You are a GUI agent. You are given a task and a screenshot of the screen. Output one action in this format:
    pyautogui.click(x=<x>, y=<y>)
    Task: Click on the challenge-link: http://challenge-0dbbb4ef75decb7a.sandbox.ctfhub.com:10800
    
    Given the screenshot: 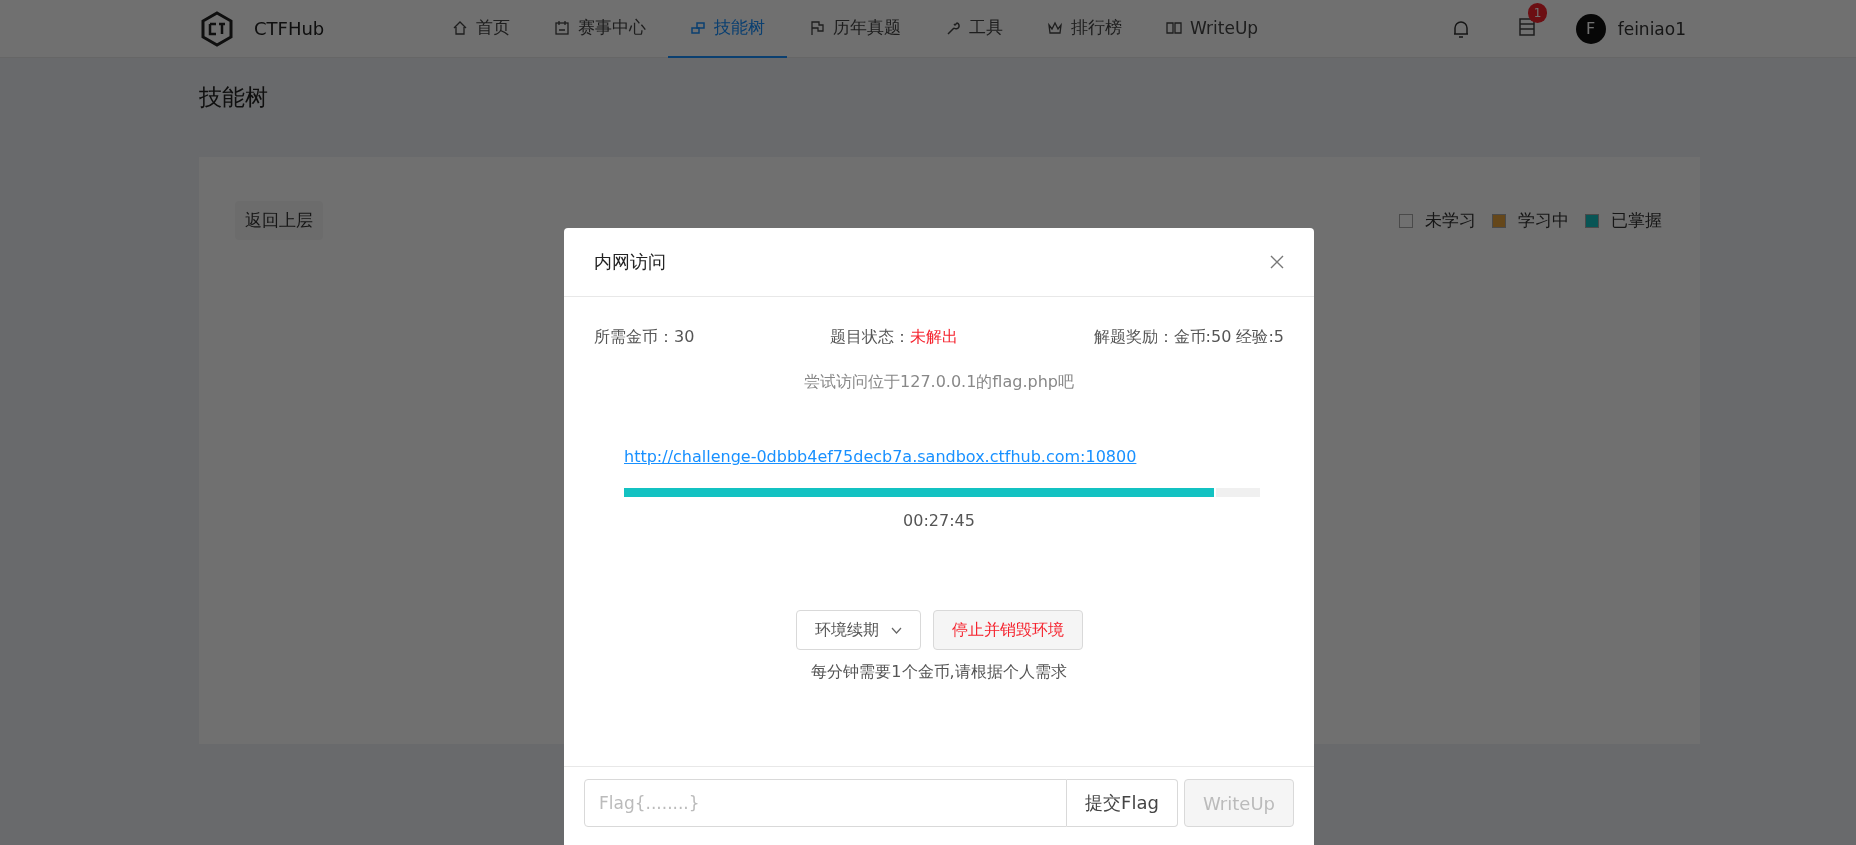 What is the action you would take?
    pyautogui.click(x=880, y=456)
    